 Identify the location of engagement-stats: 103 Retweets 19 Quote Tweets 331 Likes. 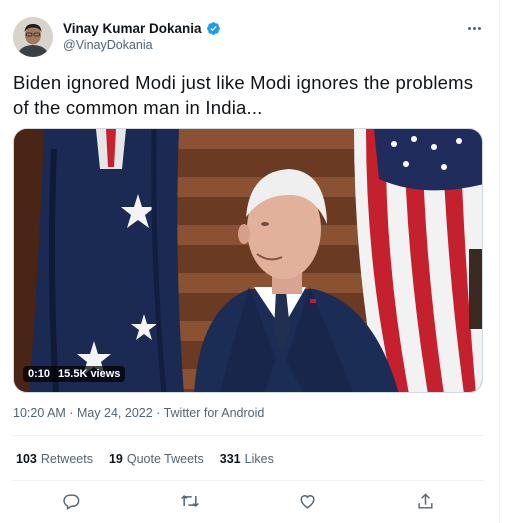
(145, 459).